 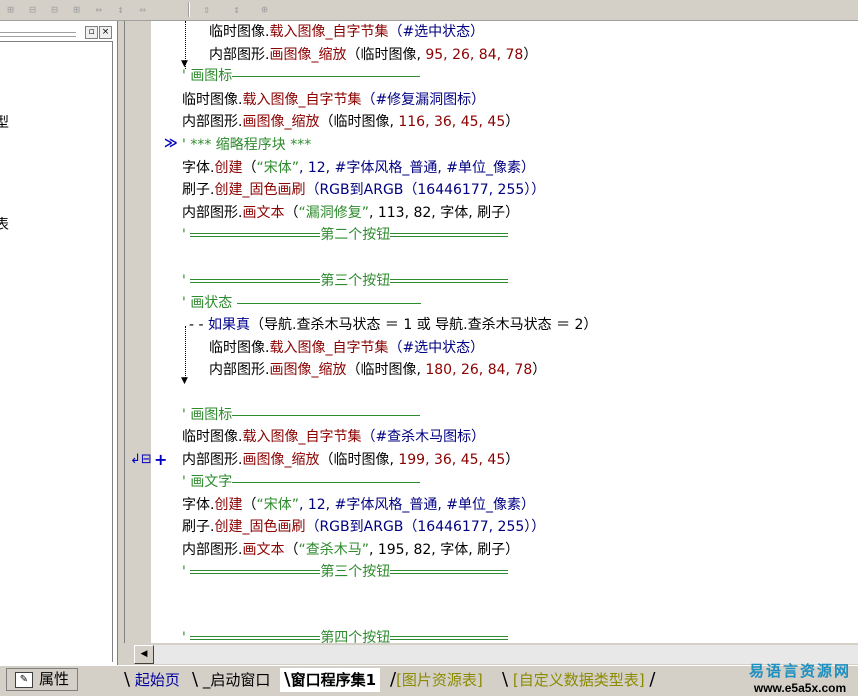 What do you see at coordinates (333, 437) in the screenshot?
I see `code-line: 临时图像.载入图像_自字节集（#查杀木马图标）` at bounding box center [333, 437].